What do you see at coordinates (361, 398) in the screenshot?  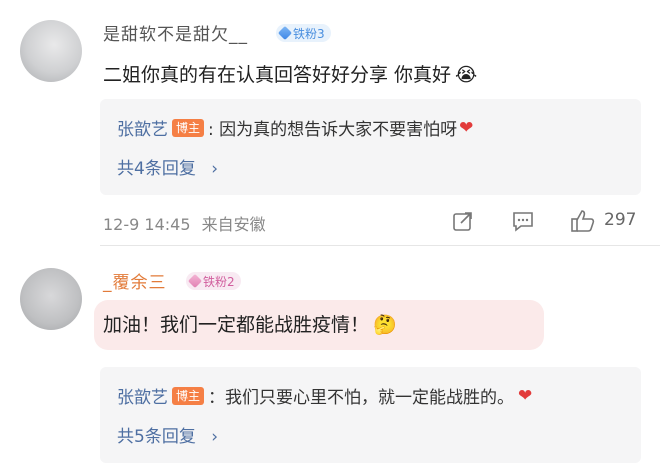 I see `reply-text: ：我们只要心里不怕，就一定能战胜的。` at bounding box center [361, 398].